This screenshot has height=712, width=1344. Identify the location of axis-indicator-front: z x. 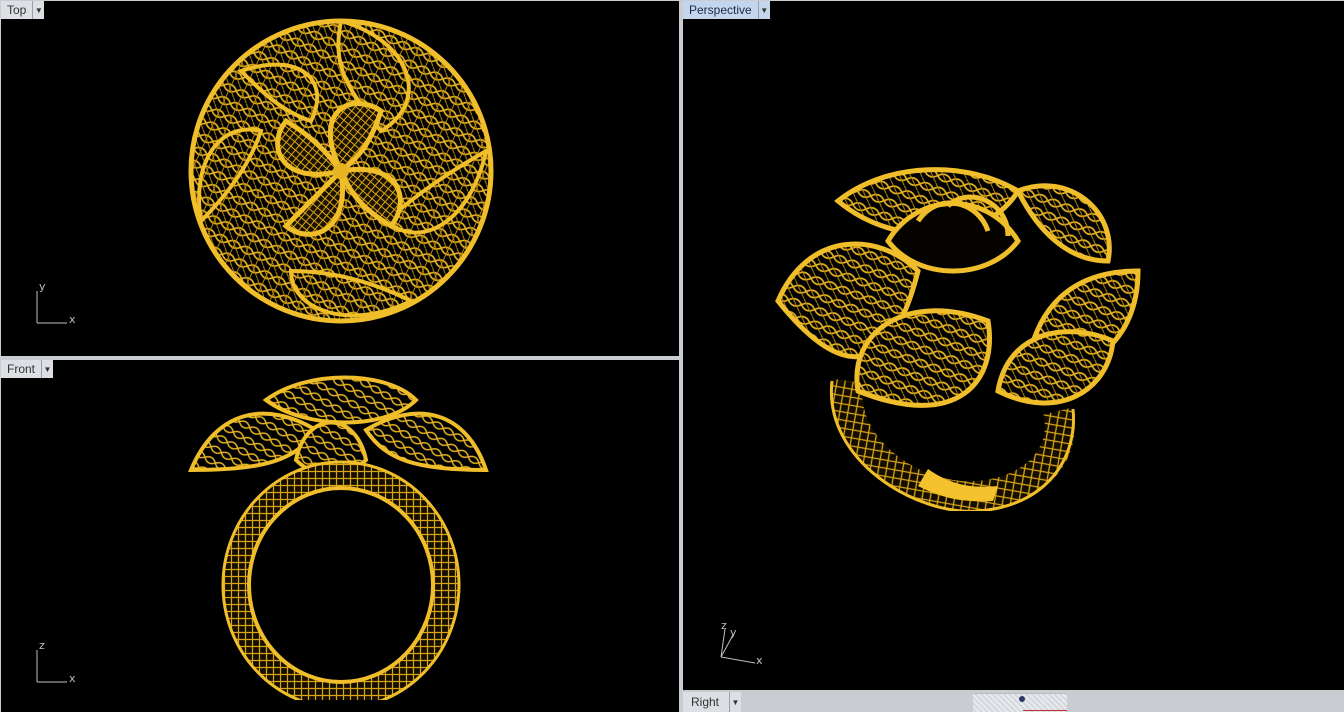
(57, 669).